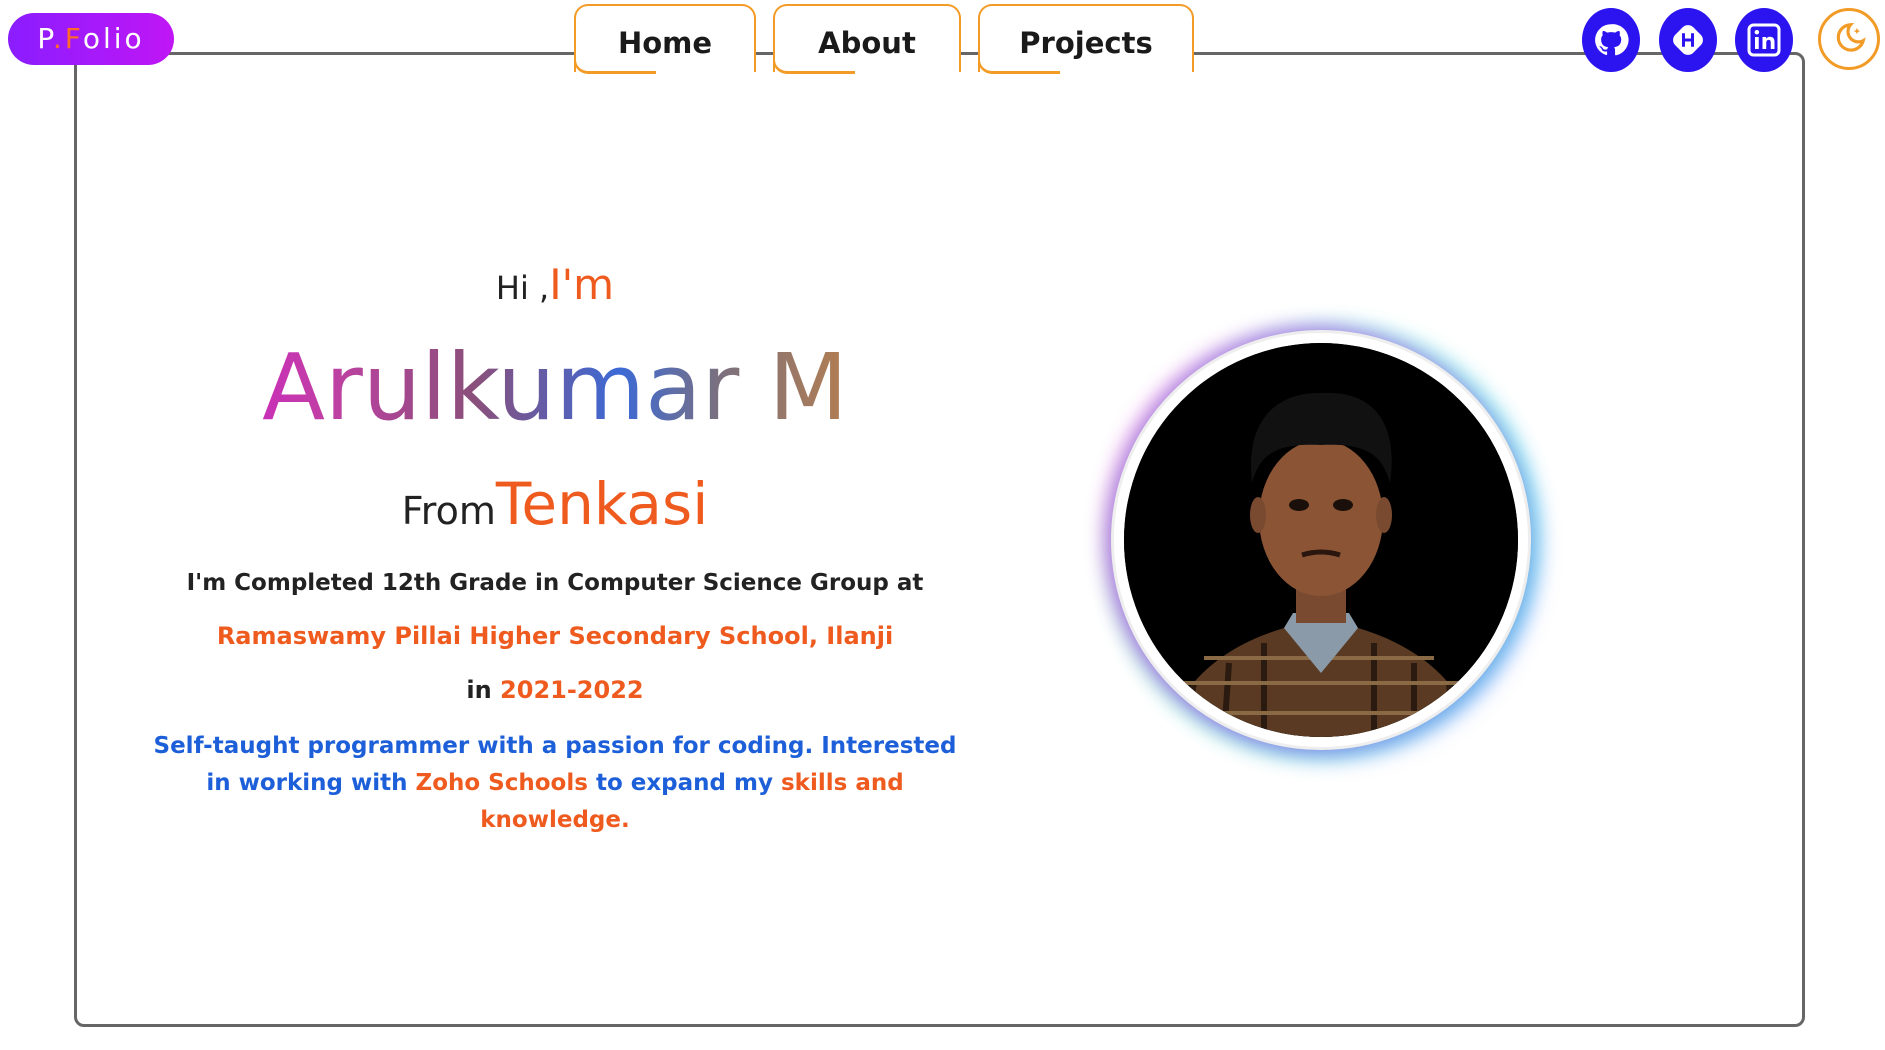 Image resolution: width=1885 pixels, height=1050 pixels. I want to click on years-line: in 2021-2022, so click(555, 690).